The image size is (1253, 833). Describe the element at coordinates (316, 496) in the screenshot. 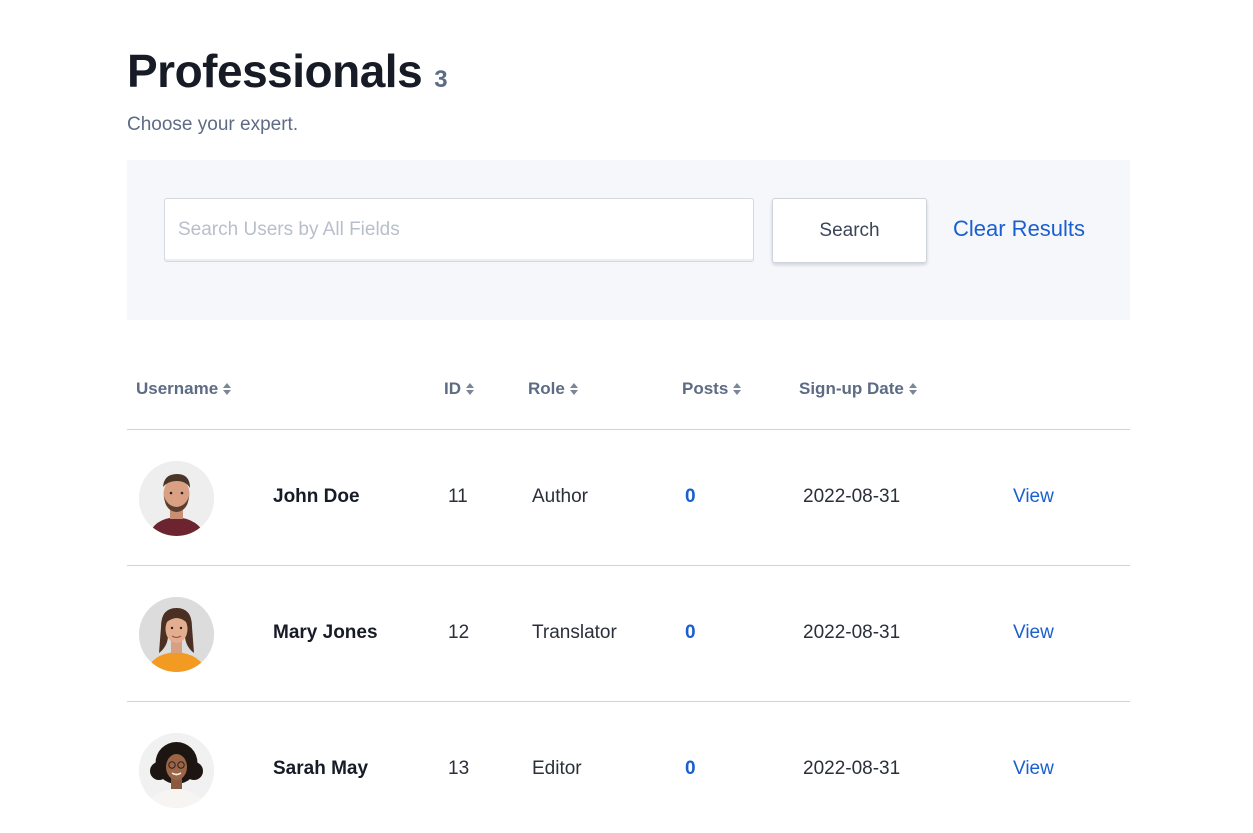

I see `user-name: John Doe` at that location.